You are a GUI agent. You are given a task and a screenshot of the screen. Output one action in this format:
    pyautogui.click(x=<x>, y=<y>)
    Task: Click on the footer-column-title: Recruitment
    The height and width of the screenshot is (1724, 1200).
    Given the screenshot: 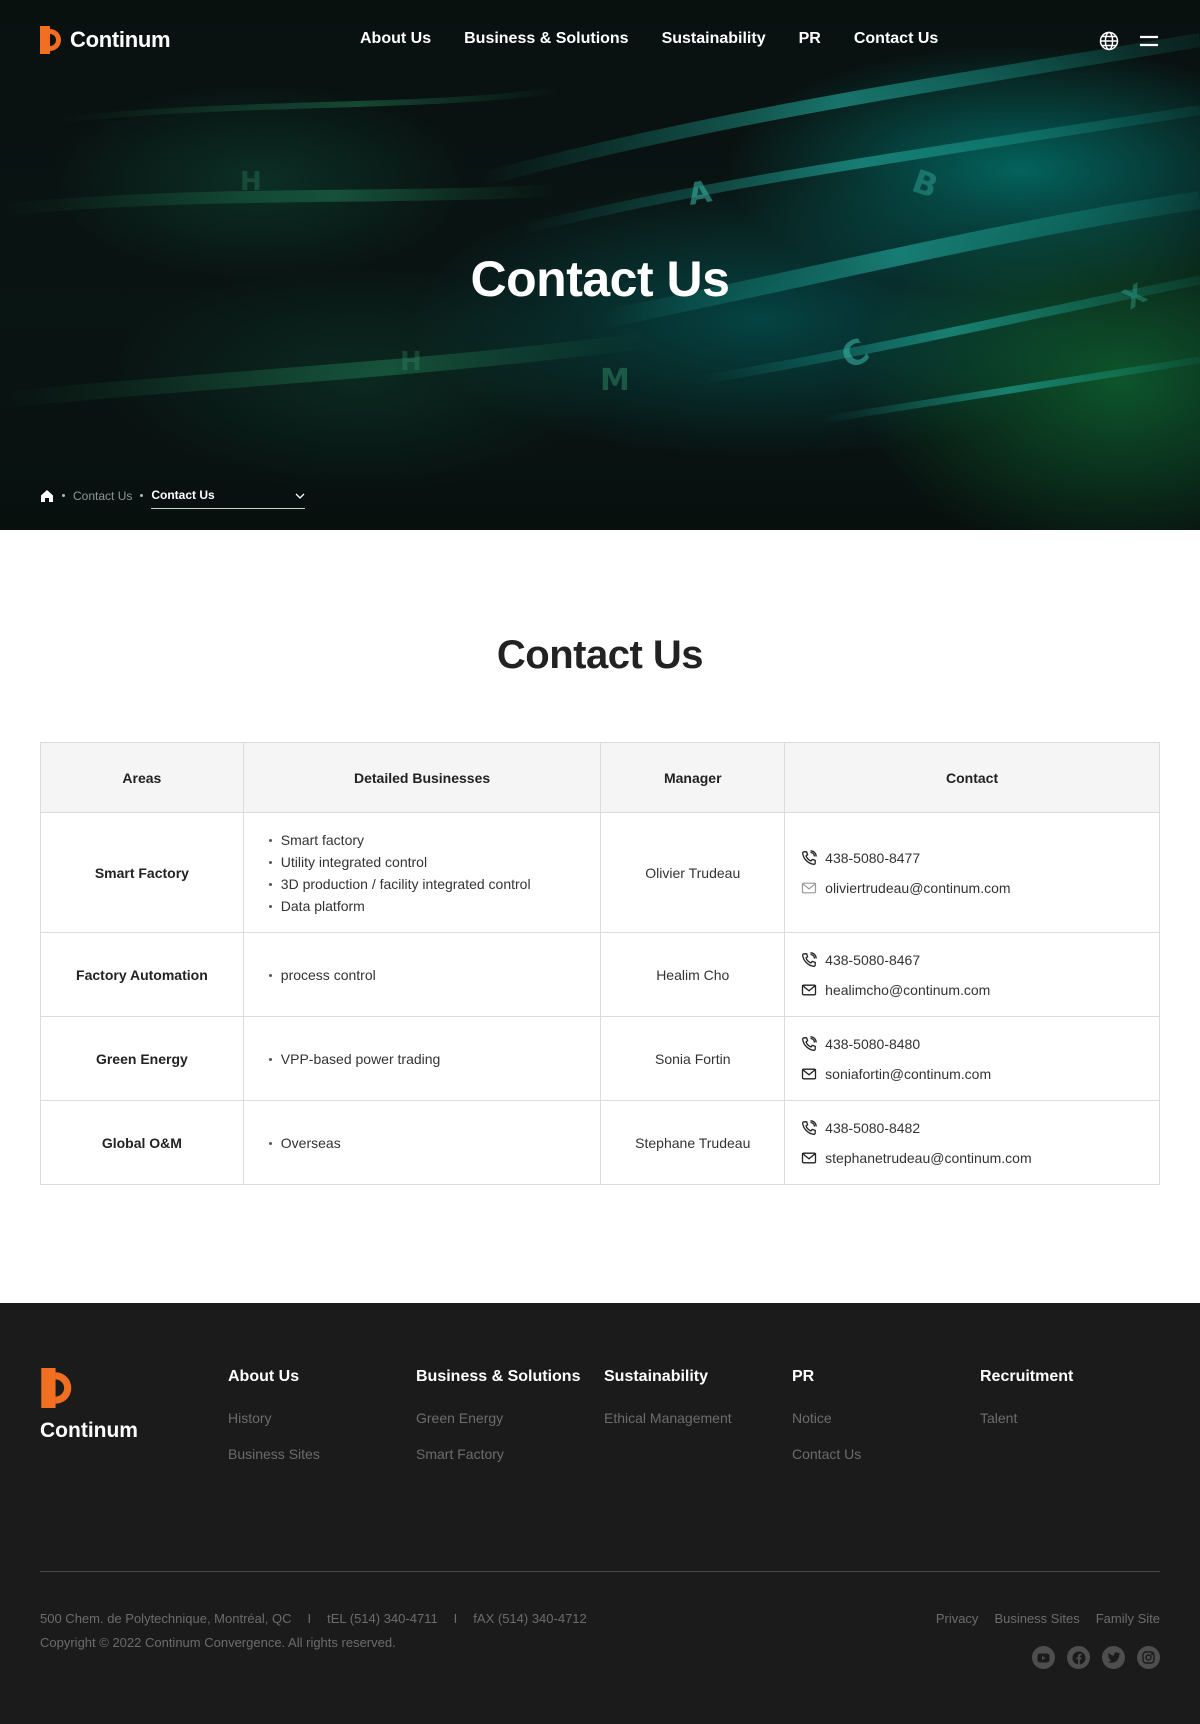 What is the action you would take?
    pyautogui.click(x=1074, y=1377)
    